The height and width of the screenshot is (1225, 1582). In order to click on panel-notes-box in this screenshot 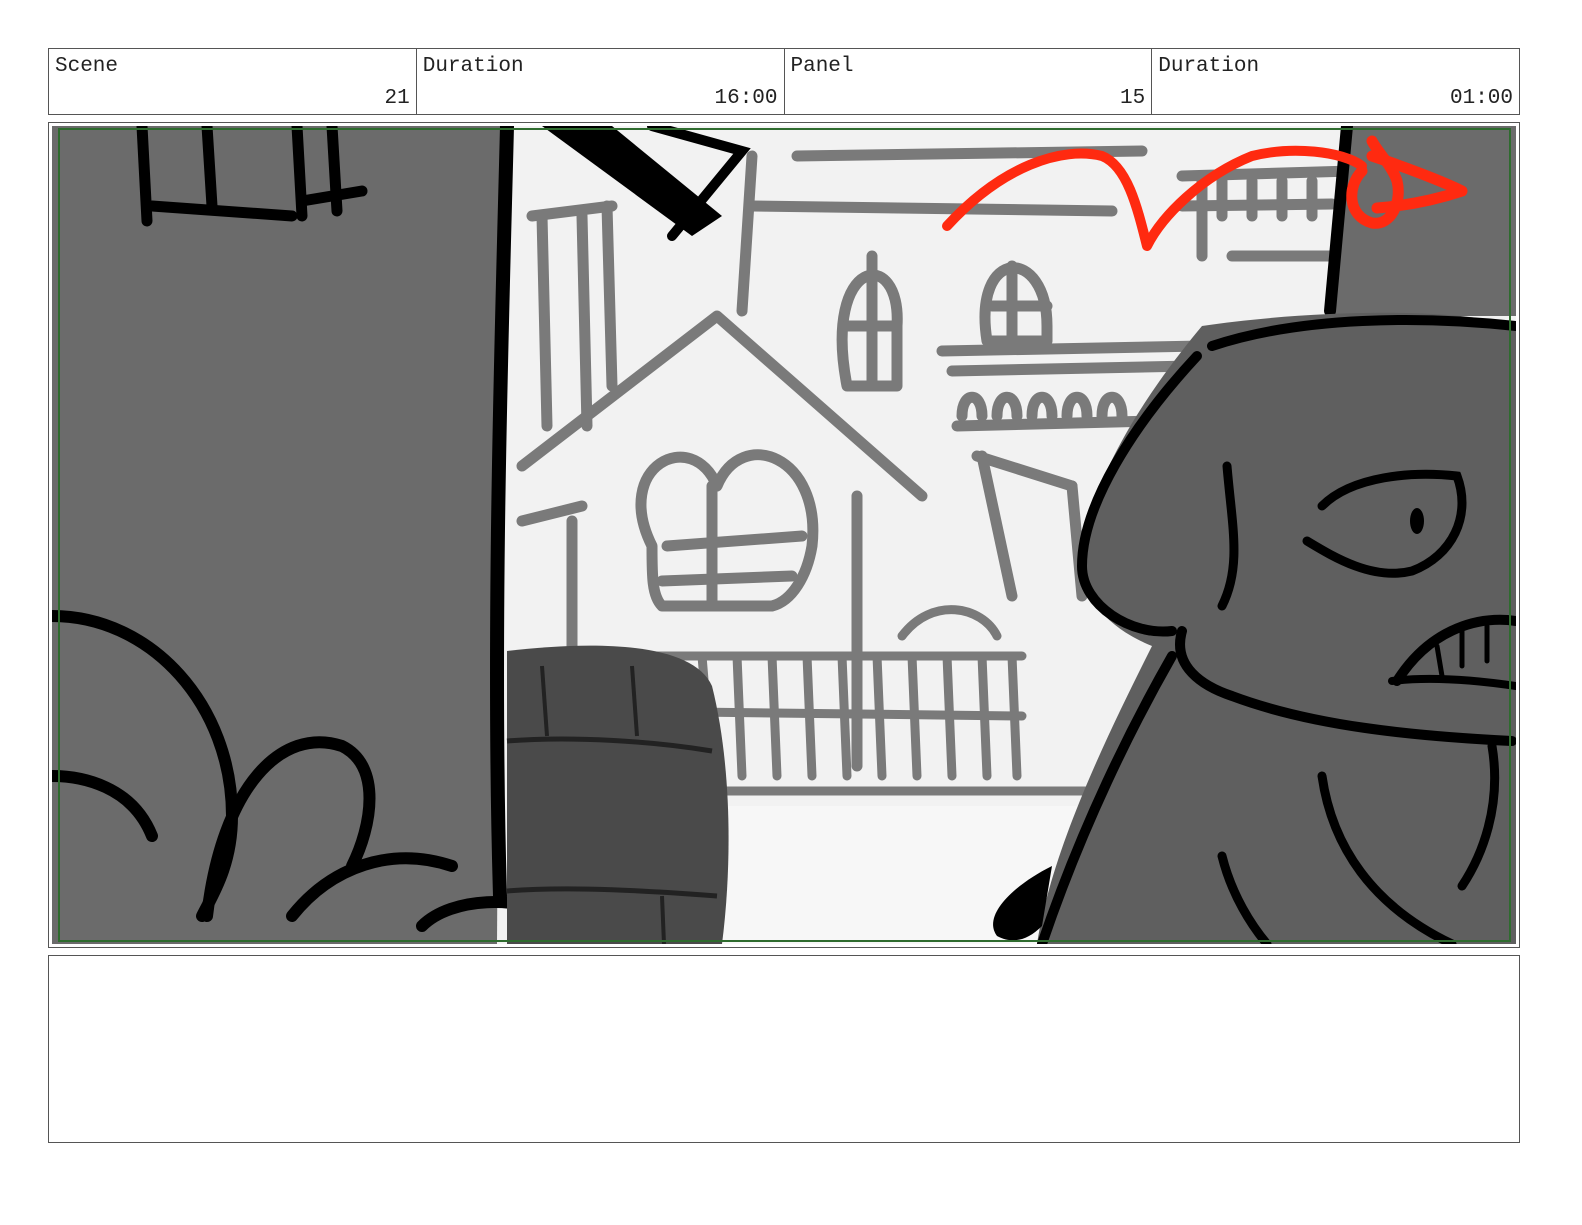, I will do `click(784, 1049)`.